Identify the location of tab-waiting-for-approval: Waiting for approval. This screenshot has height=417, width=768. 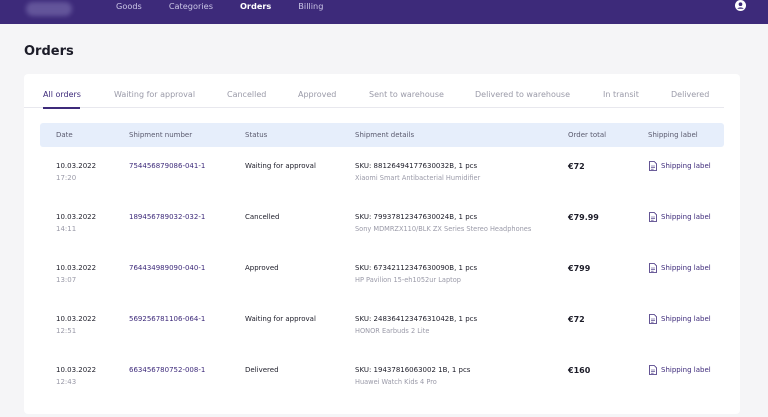
(154, 94).